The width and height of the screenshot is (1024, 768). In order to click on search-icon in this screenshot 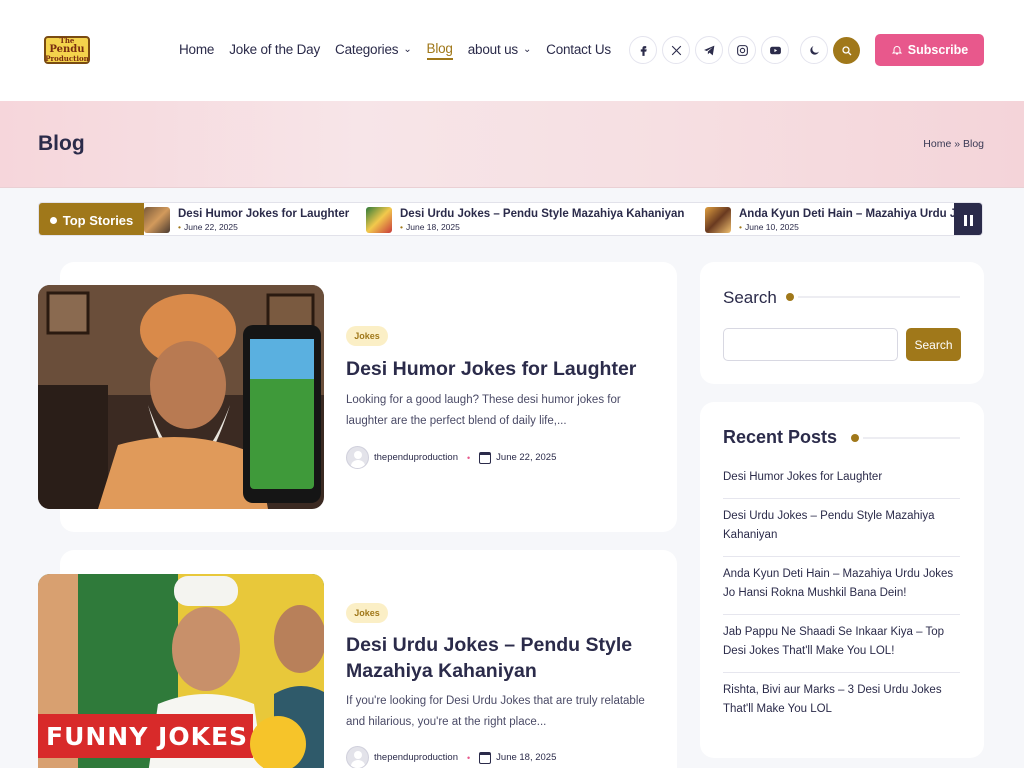, I will do `click(846, 50)`.